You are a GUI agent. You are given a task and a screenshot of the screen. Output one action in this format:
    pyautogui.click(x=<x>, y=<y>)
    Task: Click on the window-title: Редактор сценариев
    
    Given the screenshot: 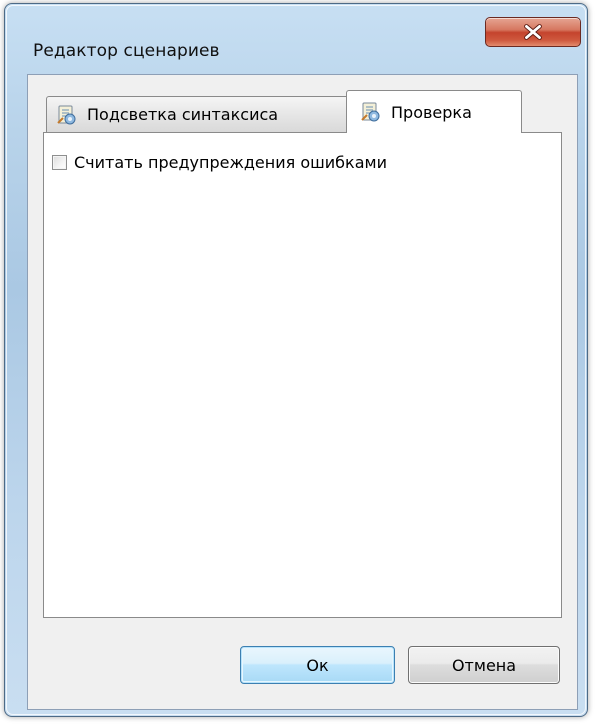 What is the action you would take?
    pyautogui.click(x=126, y=51)
    